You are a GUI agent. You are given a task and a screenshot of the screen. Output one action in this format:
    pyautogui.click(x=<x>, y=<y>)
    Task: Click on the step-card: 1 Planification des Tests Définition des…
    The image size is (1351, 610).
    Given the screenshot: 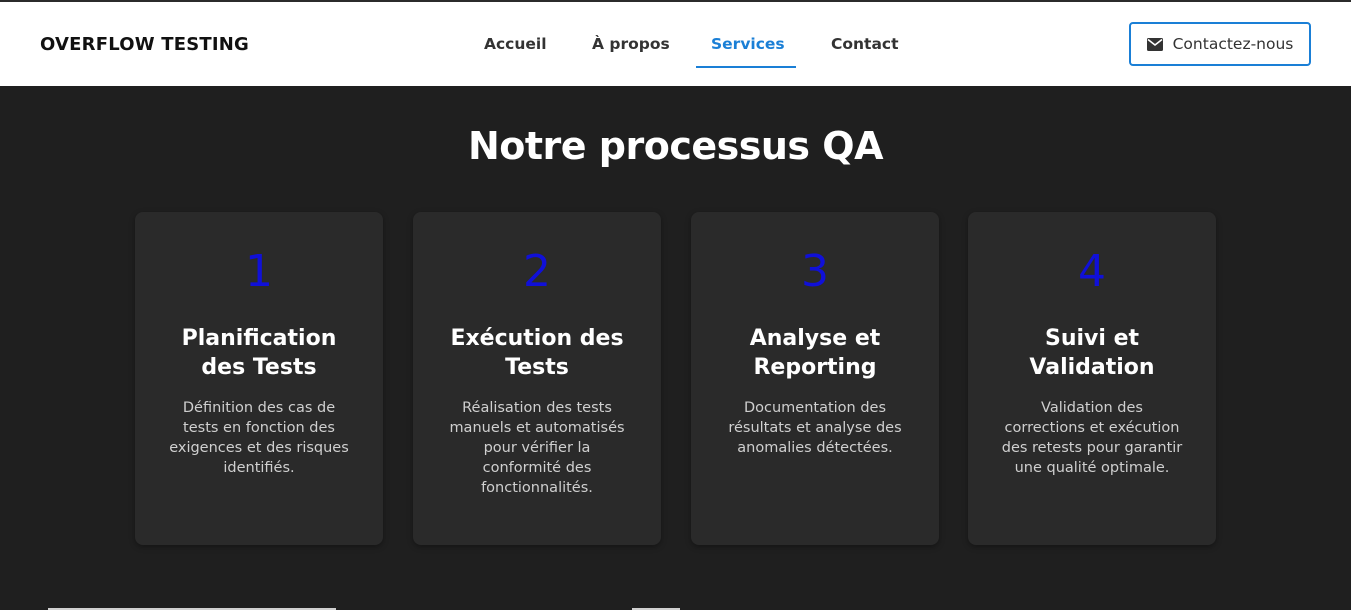 What is the action you would take?
    pyautogui.click(x=259, y=378)
    